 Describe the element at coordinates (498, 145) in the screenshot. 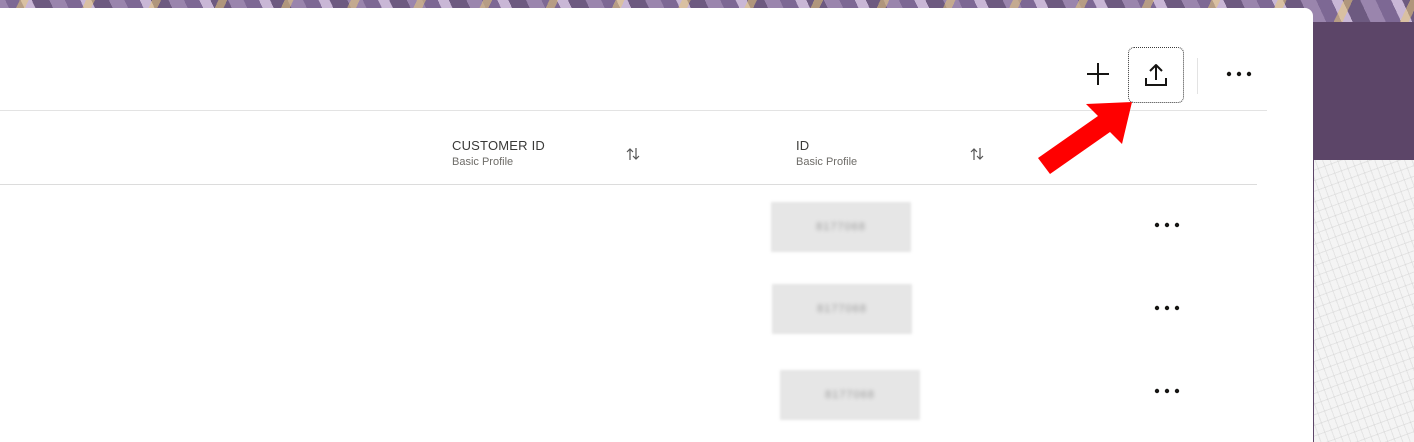

I see `column-header-customer-id: CUSTOMER ID` at that location.